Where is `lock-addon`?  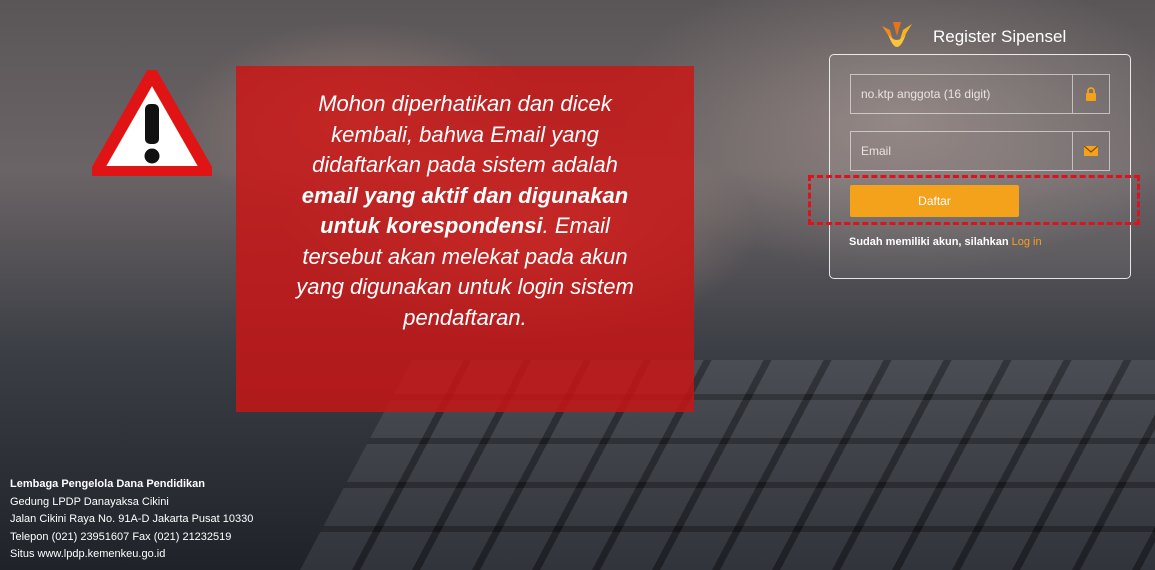
lock-addon is located at coordinates (1090, 94).